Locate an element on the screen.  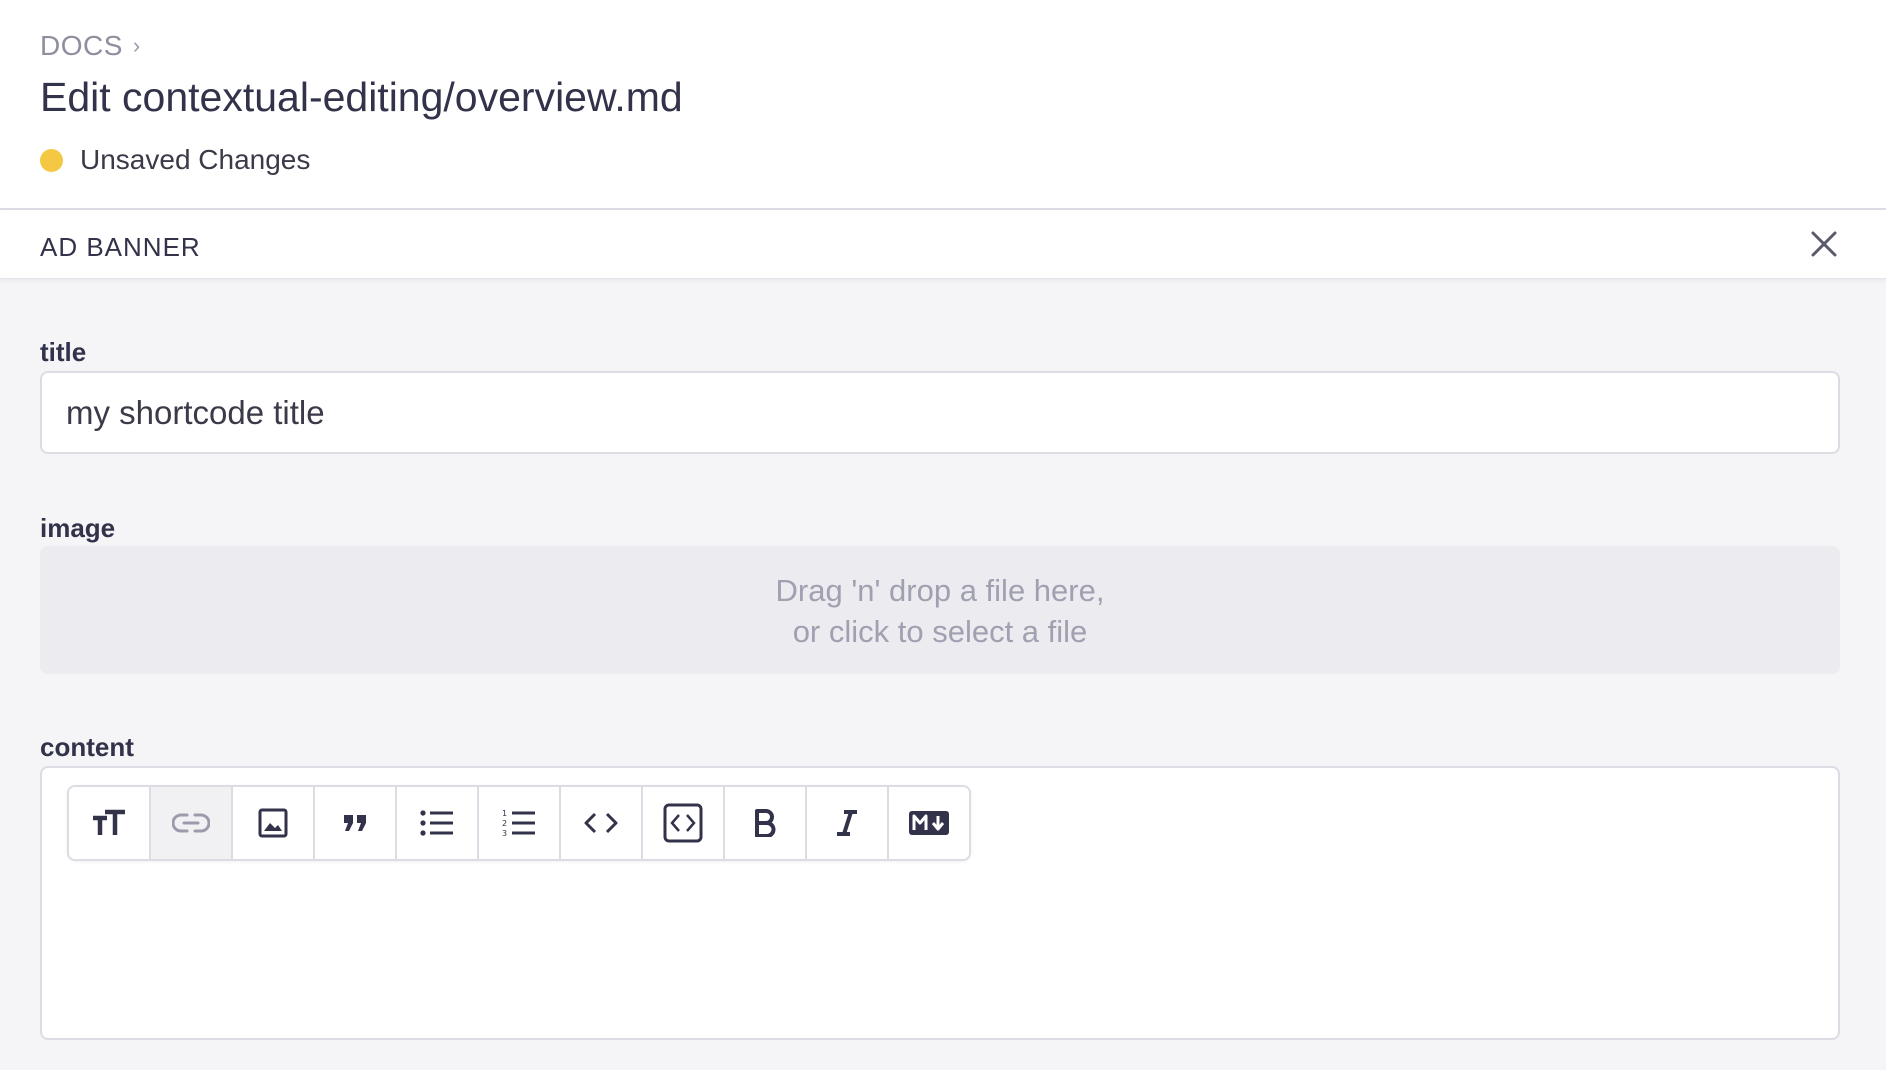
link-button is located at coordinates (192, 823).